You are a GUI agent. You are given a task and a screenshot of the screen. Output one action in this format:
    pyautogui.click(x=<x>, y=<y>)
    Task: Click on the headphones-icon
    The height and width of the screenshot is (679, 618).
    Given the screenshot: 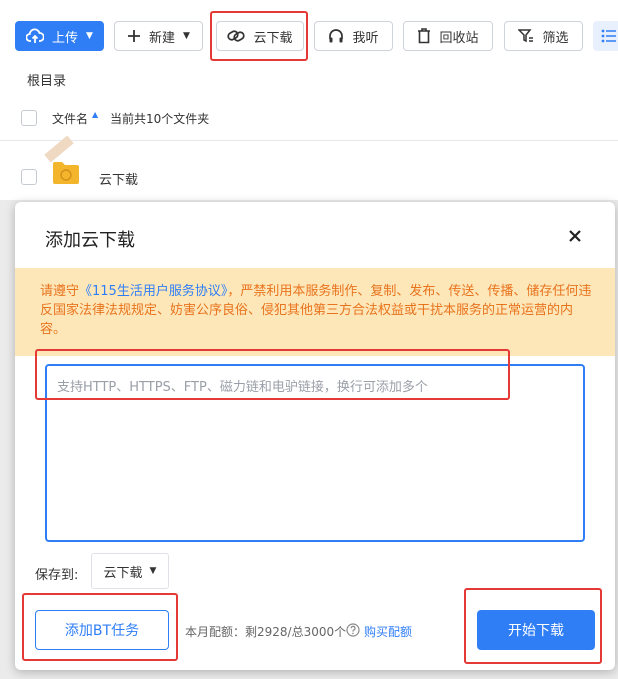 What is the action you would take?
    pyautogui.click(x=336, y=36)
    